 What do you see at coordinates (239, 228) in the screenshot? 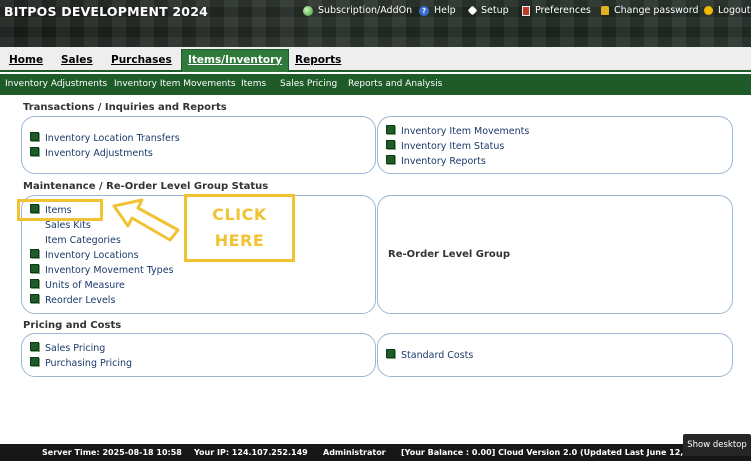
I see `click-here-callout: CLICK HERE` at bounding box center [239, 228].